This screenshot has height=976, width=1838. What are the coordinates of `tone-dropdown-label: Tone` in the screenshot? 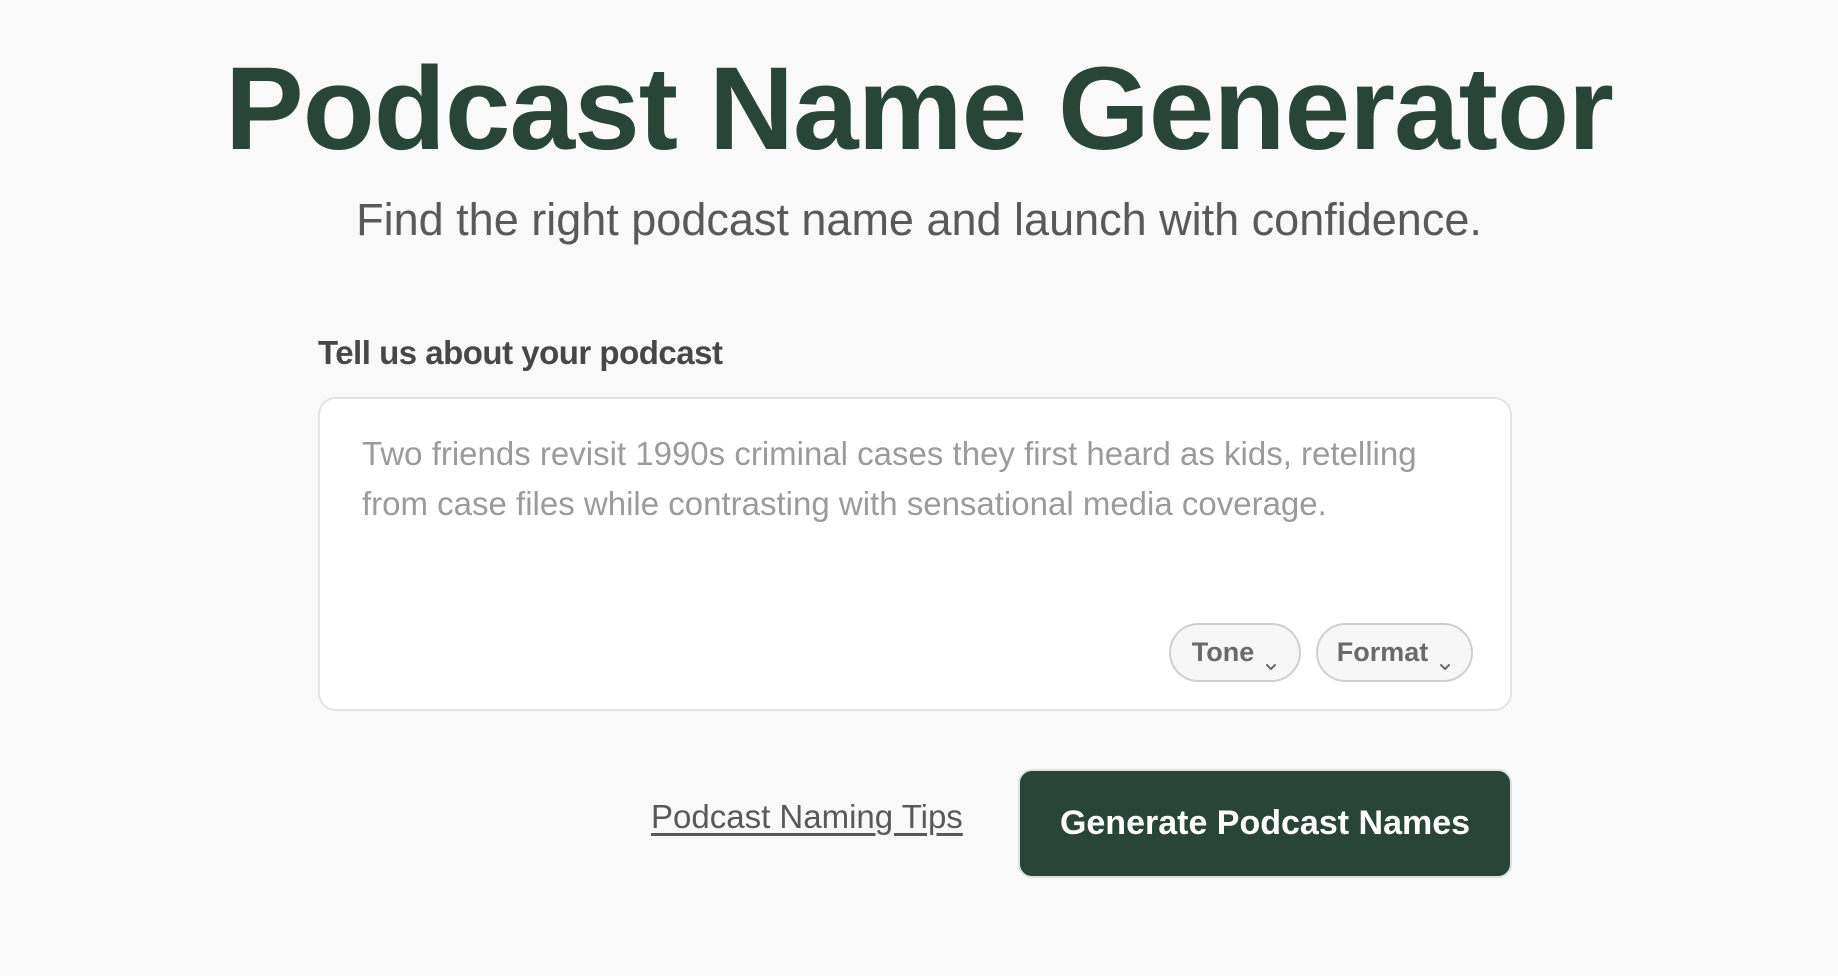 It's located at (1223, 652).